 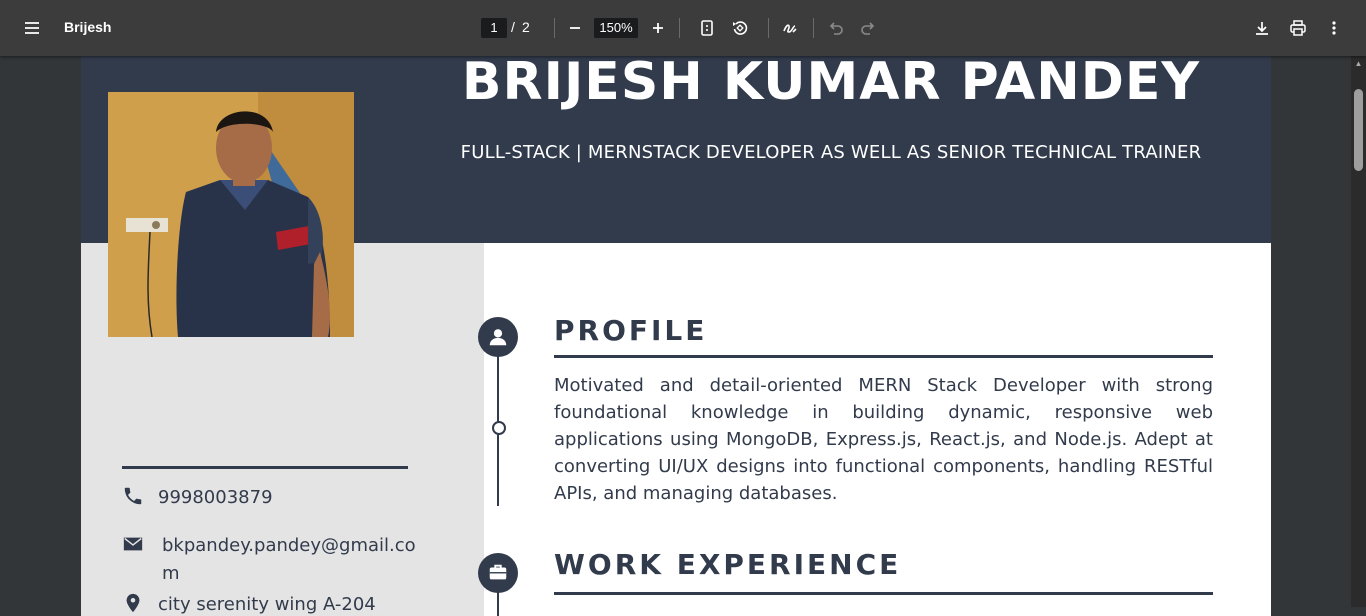 I want to click on menu-button, so click(x=32, y=28).